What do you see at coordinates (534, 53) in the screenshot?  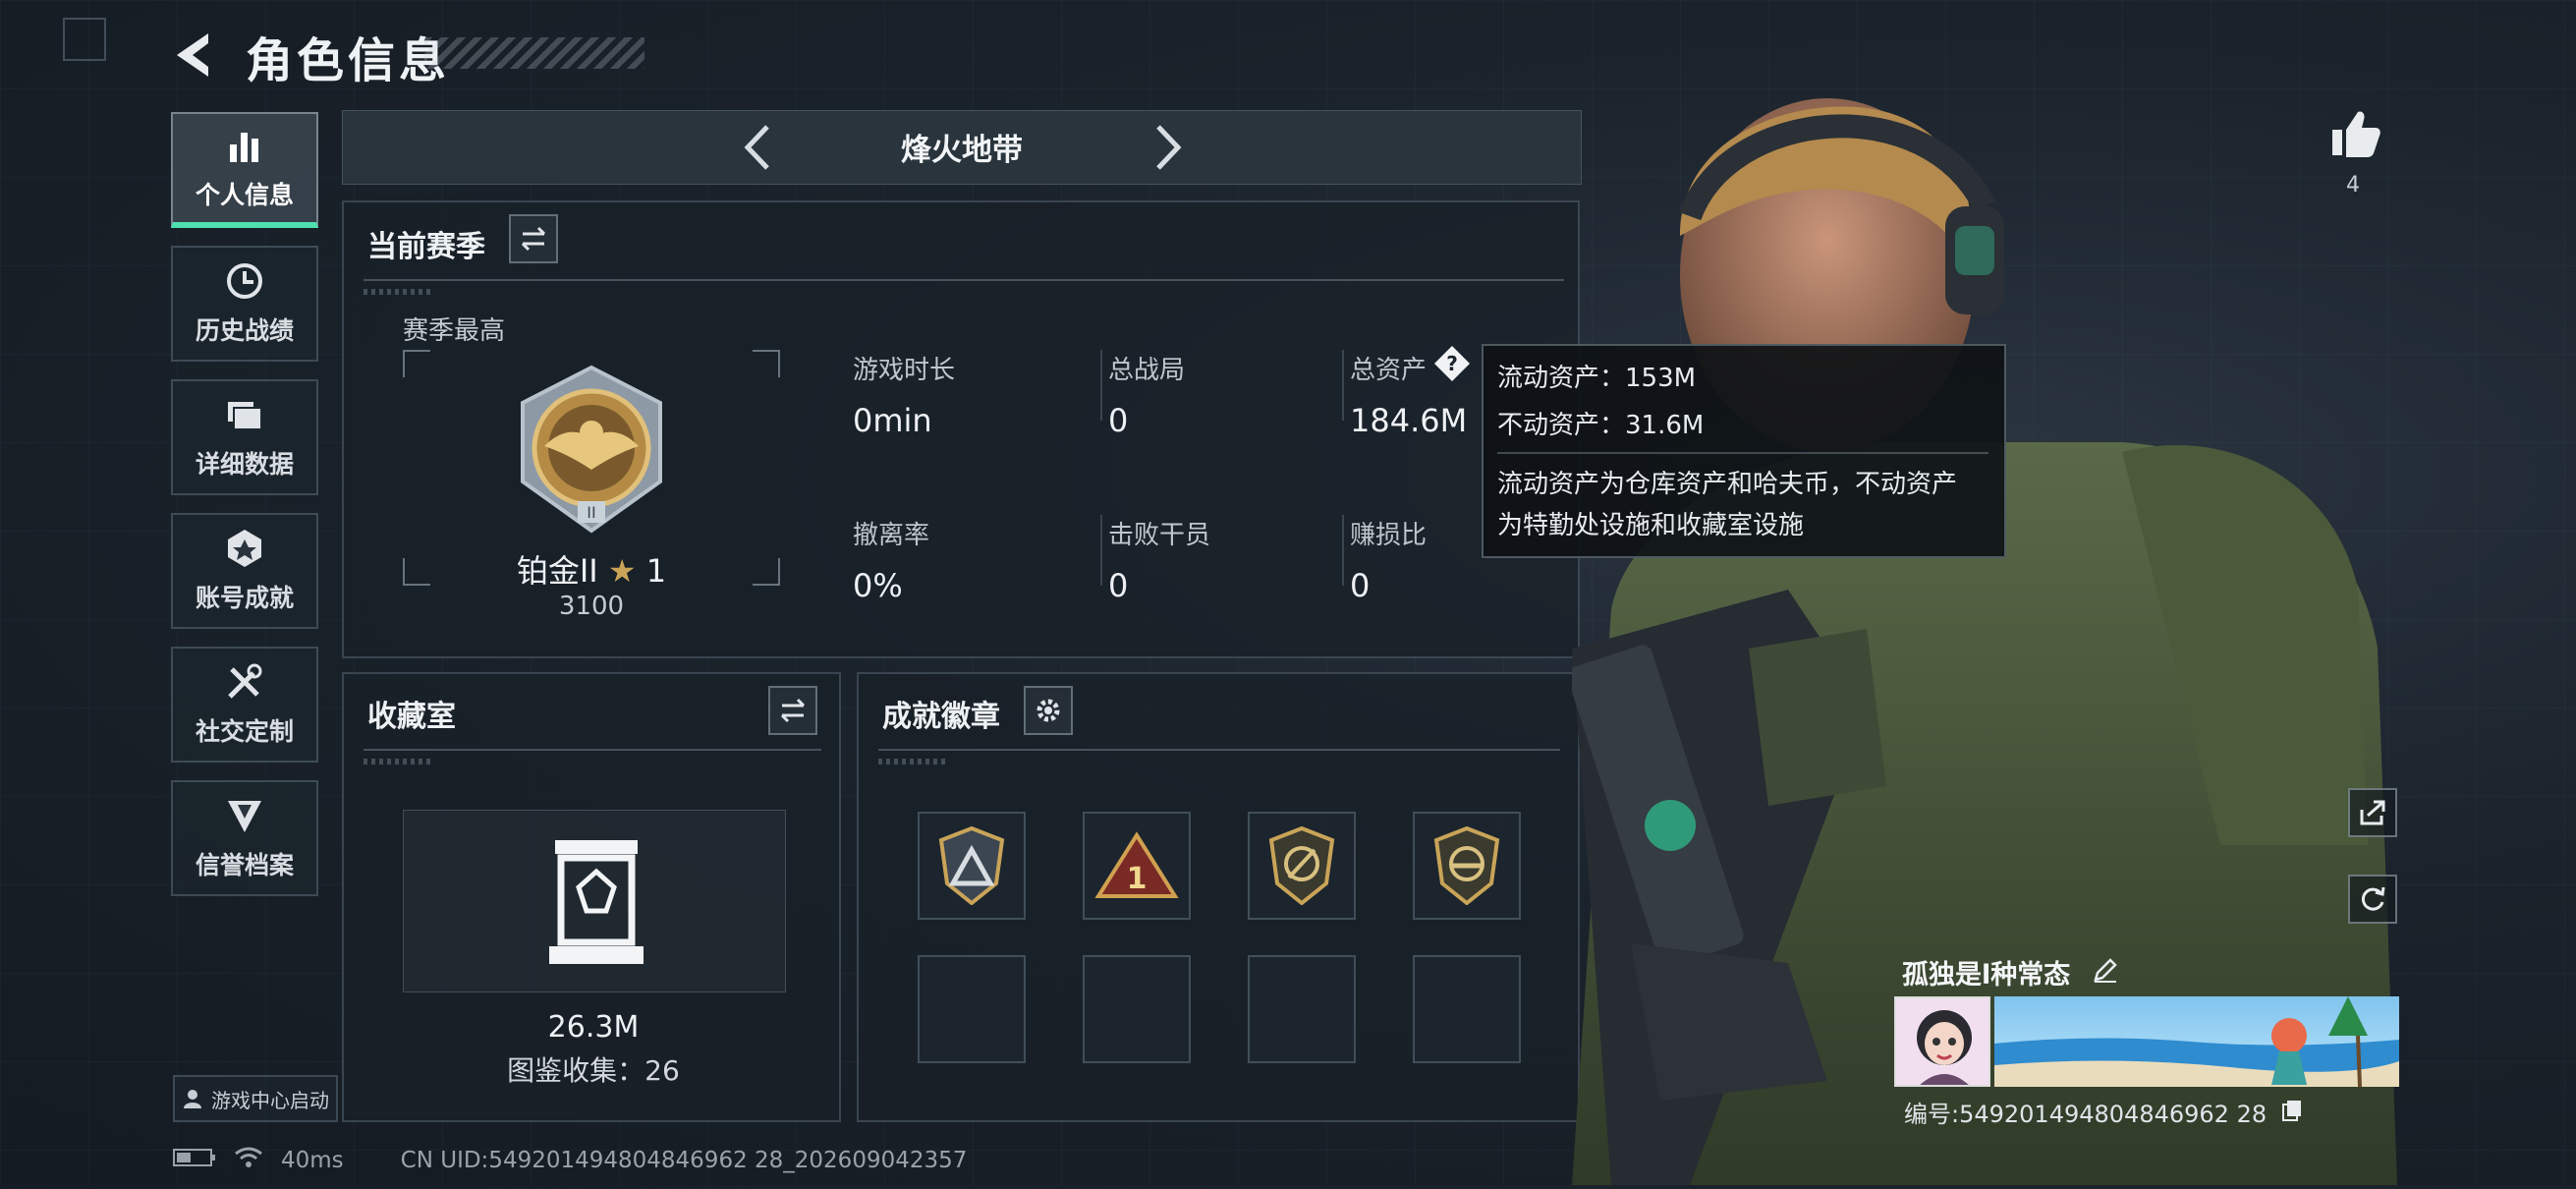 I see `title-decoration` at bounding box center [534, 53].